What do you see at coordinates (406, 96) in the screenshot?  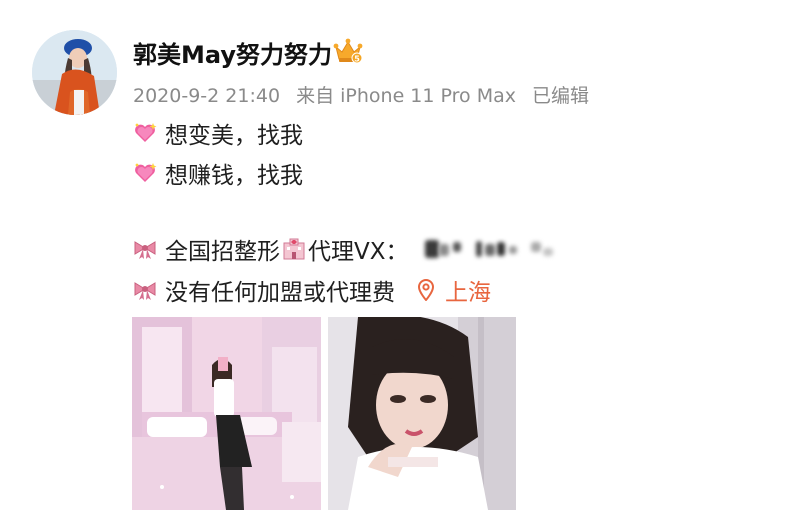 I see `post-source: 来自 iPhone 11 Pro Max` at bounding box center [406, 96].